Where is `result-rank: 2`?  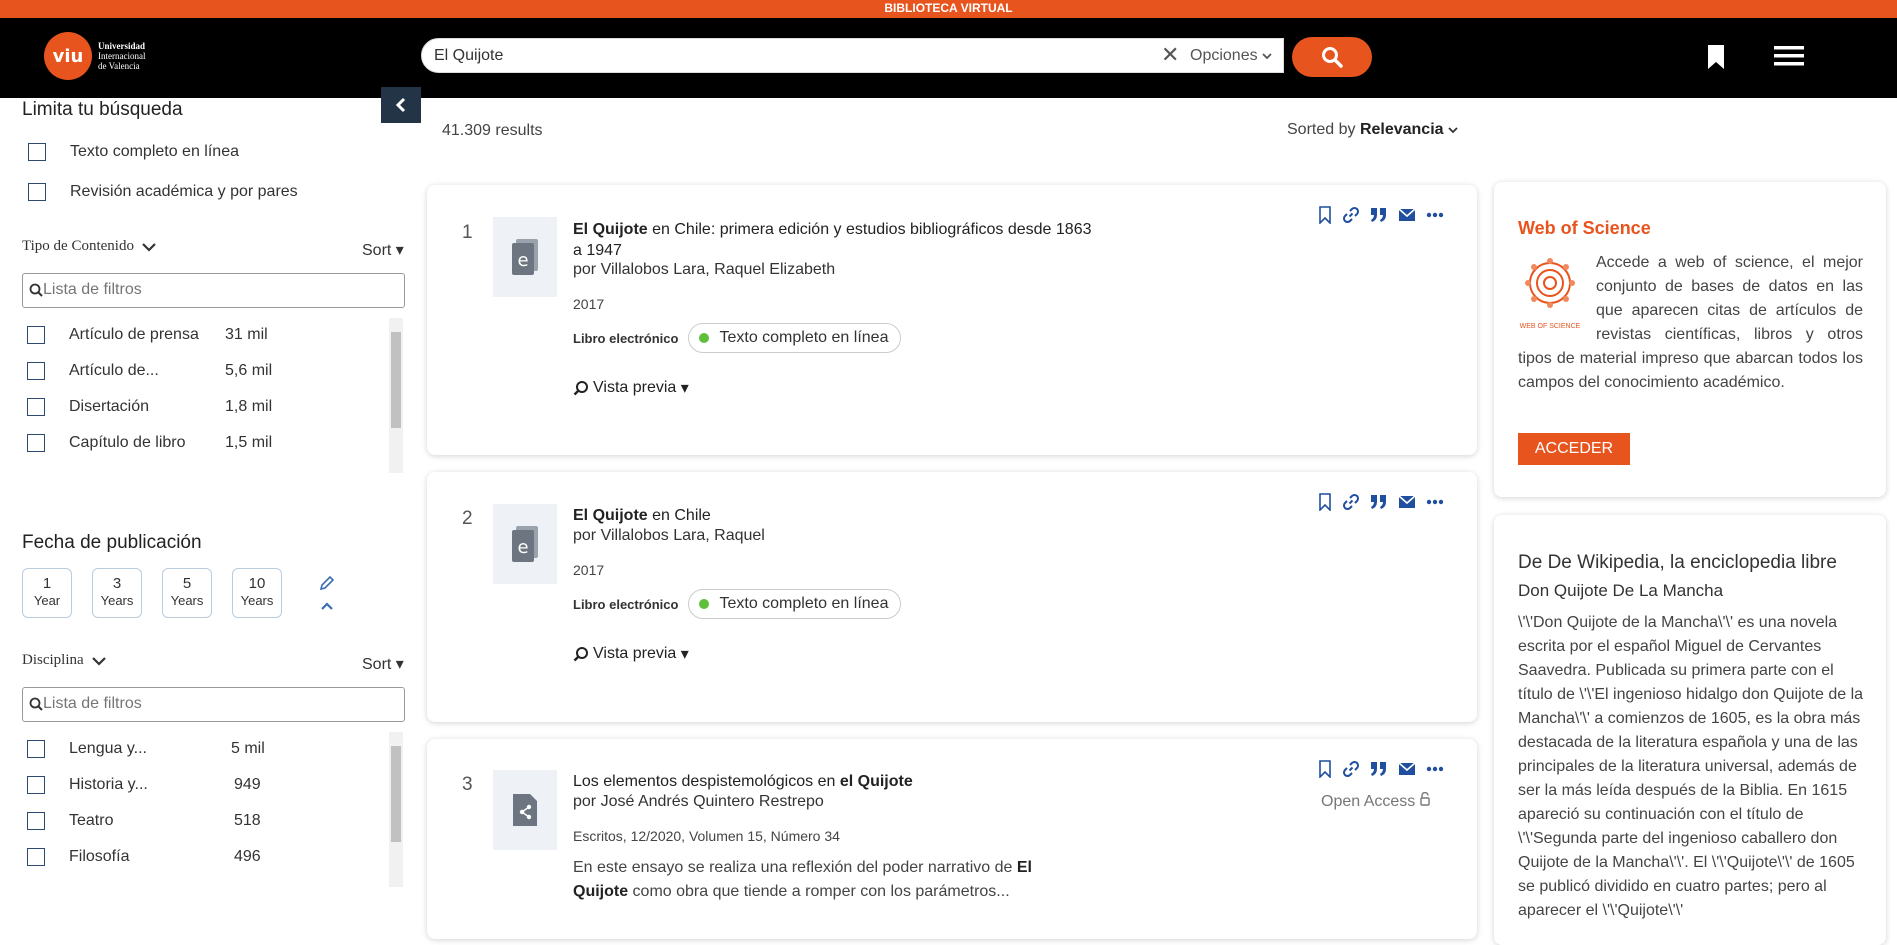 result-rank: 2 is located at coordinates (467, 518).